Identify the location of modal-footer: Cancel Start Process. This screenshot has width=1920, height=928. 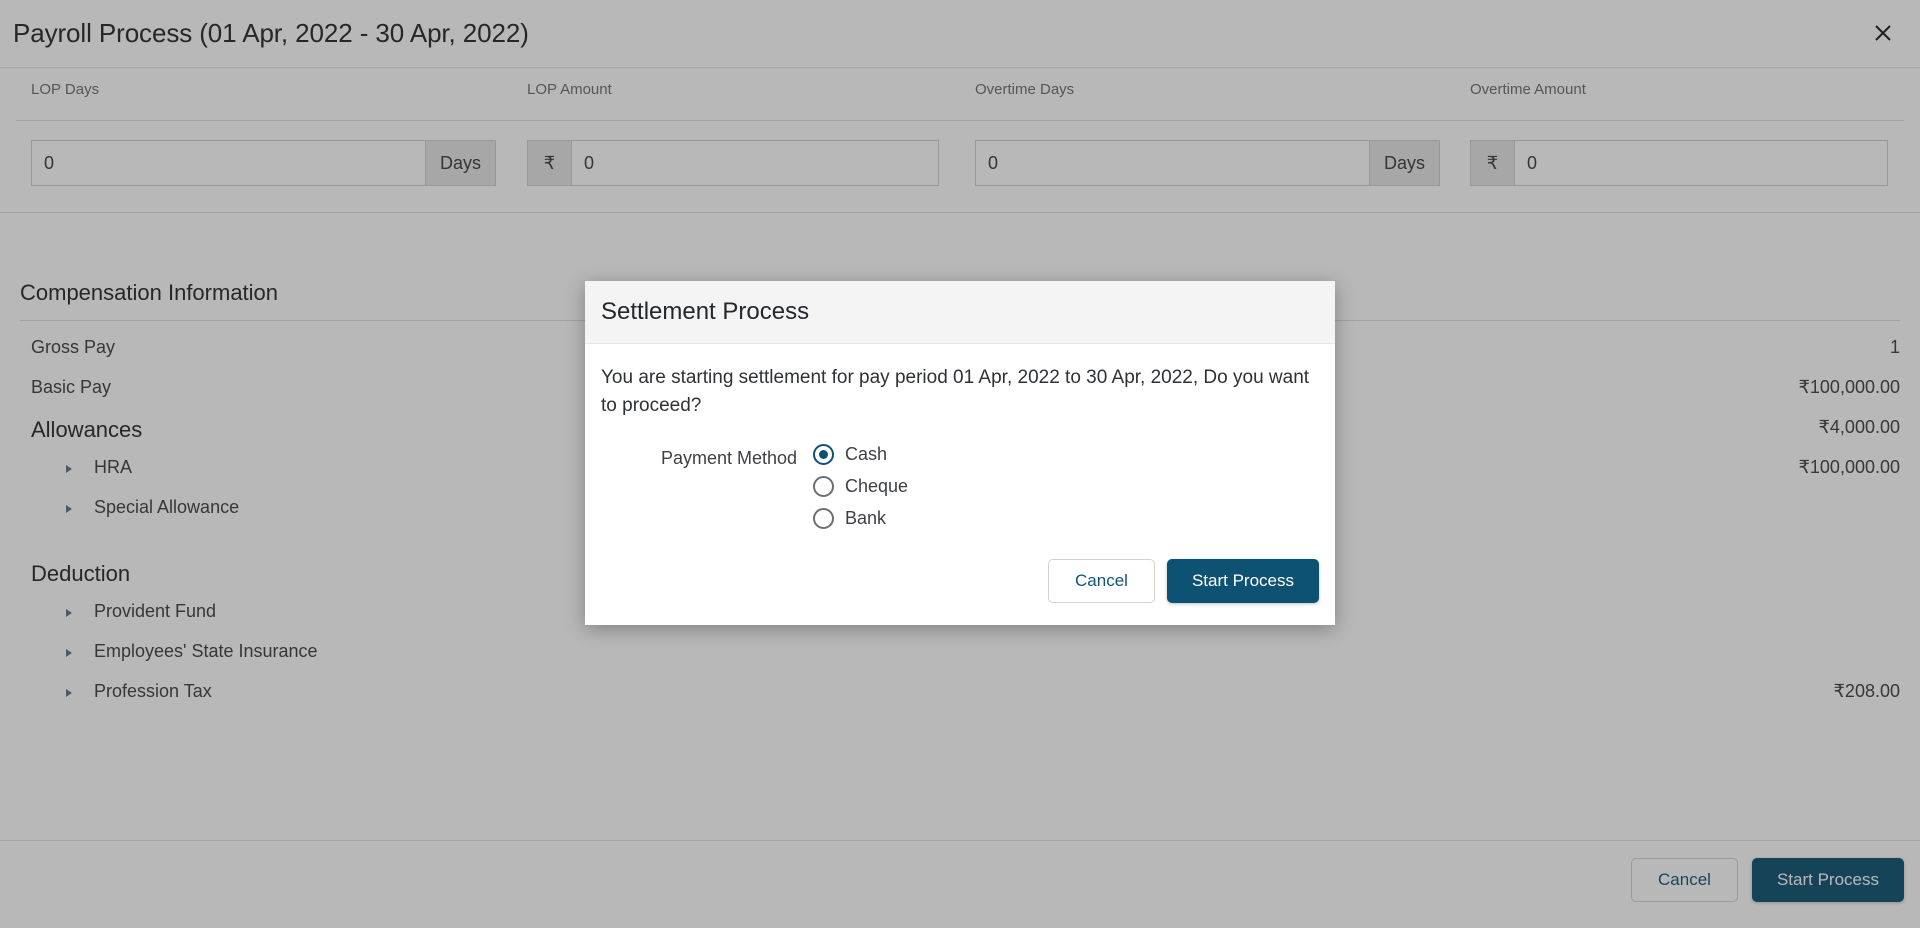
(960, 577).